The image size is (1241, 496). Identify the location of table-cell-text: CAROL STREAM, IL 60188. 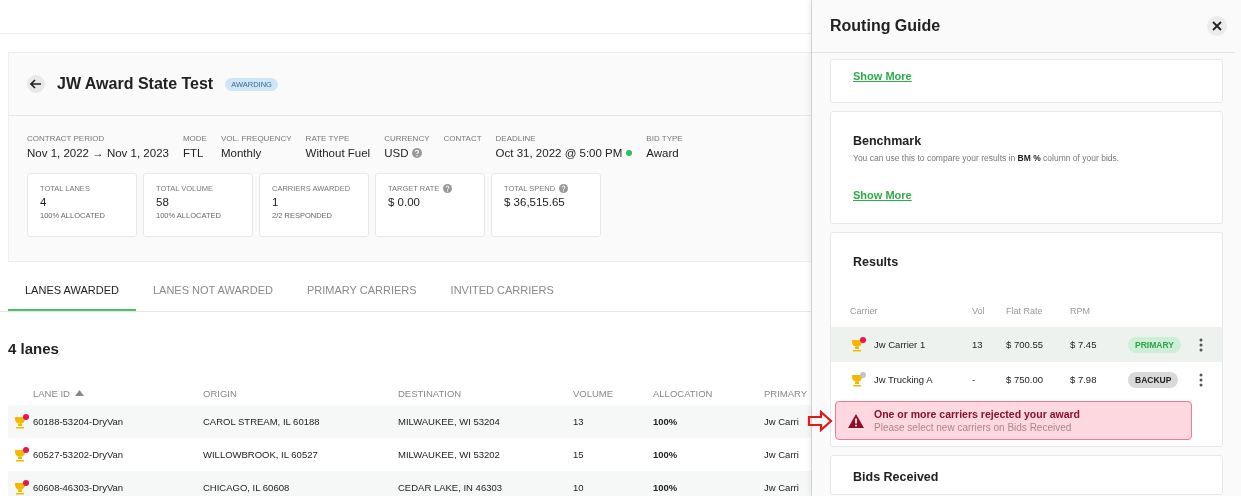
(262, 421).